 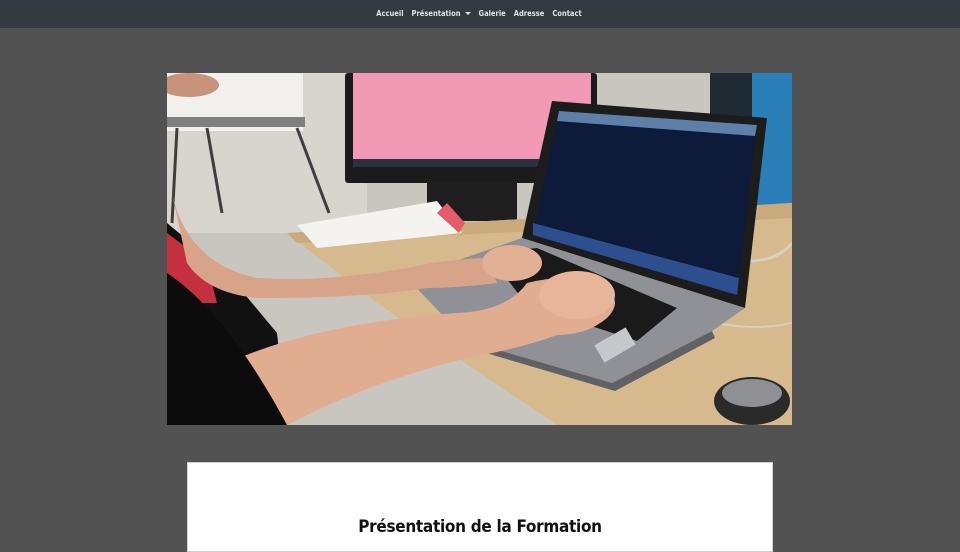 What do you see at coordinates (389, 14) in the screenshot?
I see `nav-link-accueil: Accueil` at bounding box center [389, 14].